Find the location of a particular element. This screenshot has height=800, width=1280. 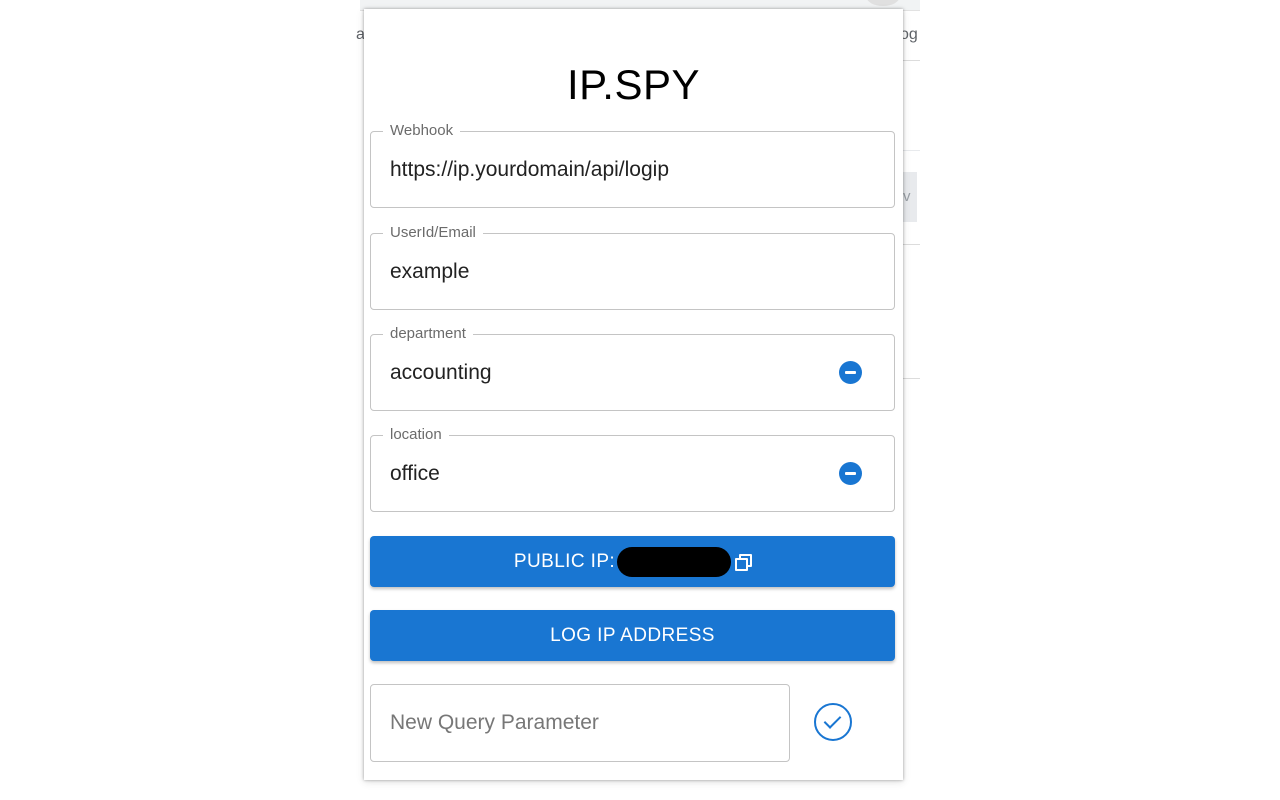

location-input-value: office is located at coordinates (415, 474).